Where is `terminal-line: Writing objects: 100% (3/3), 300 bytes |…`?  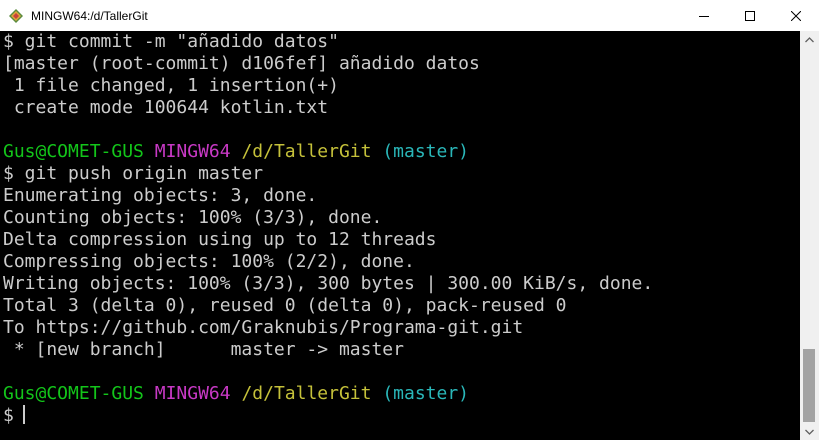 terminal-line: Writing objects: 100% (3/3), 300 bytes |… is located at coordinates (328, 283).